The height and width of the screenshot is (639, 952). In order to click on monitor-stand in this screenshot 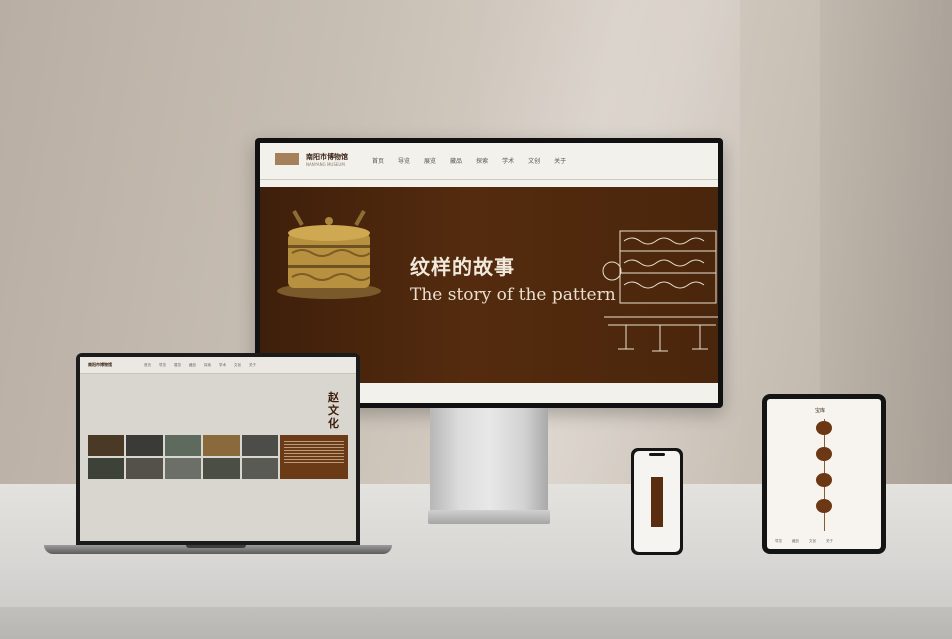, I will do `click(489, 460)`.